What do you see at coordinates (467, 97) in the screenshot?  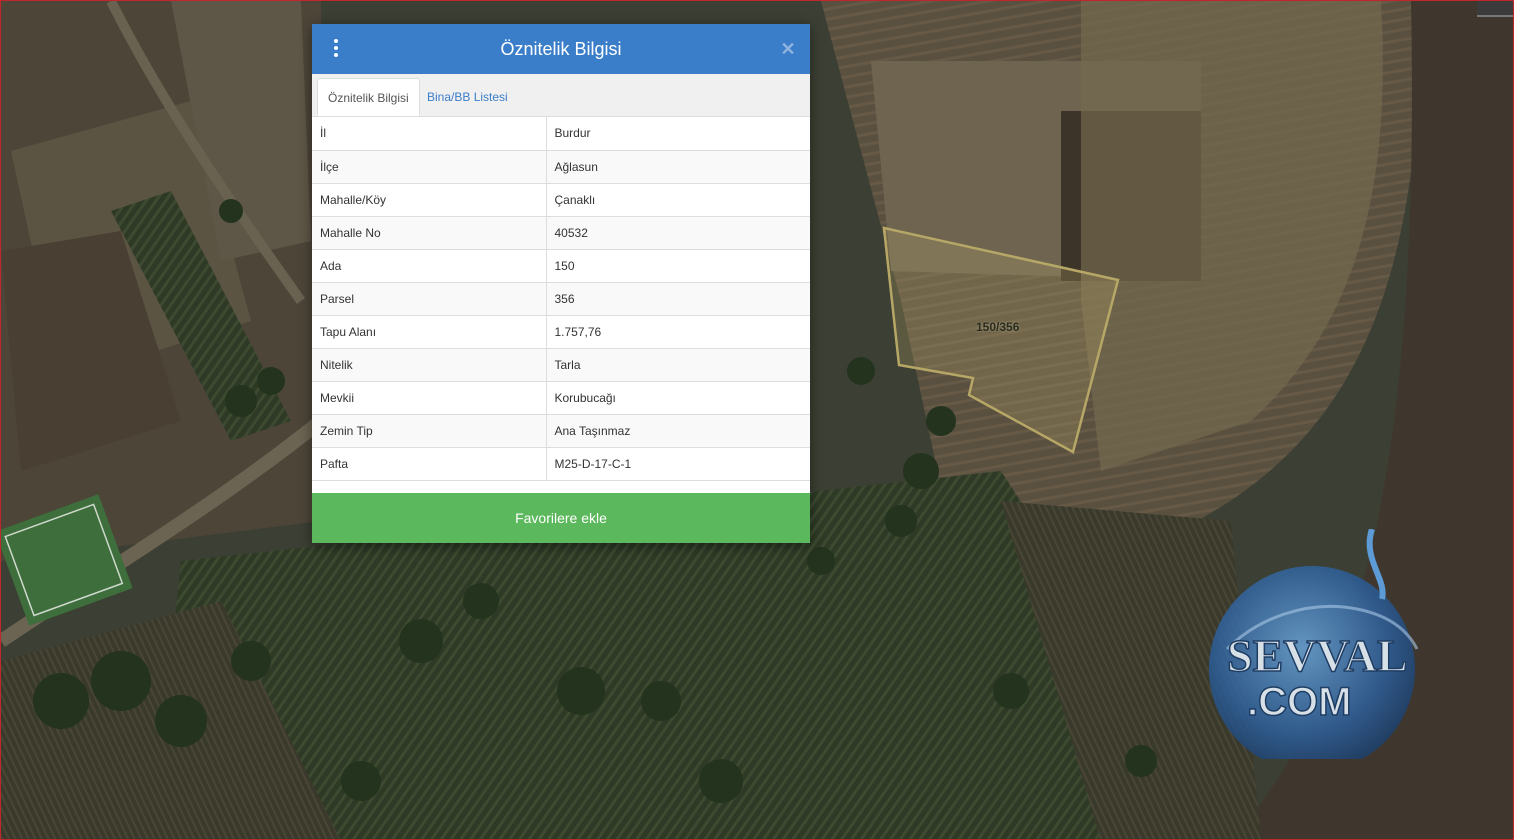 I see `tab-building-list: Bina/BB Listesi` at bounding box center [467, 97].